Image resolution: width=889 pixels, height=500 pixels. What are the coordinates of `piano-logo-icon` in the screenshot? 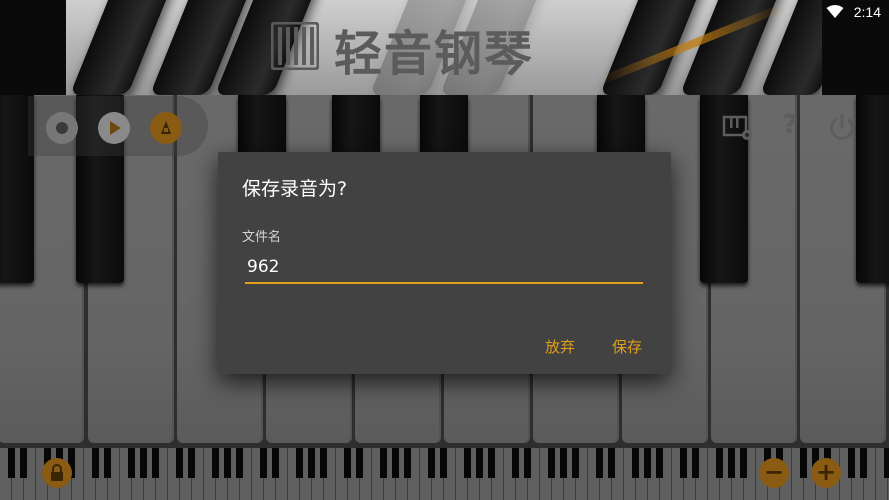 It's located at (295, 46).